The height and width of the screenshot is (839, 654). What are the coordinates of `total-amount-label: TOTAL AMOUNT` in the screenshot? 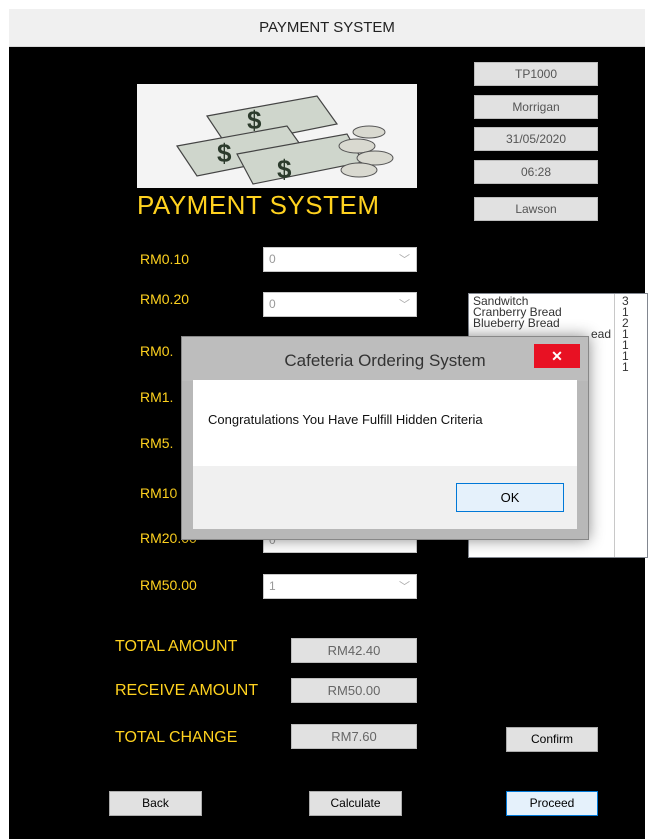 It's located at (176, 646).